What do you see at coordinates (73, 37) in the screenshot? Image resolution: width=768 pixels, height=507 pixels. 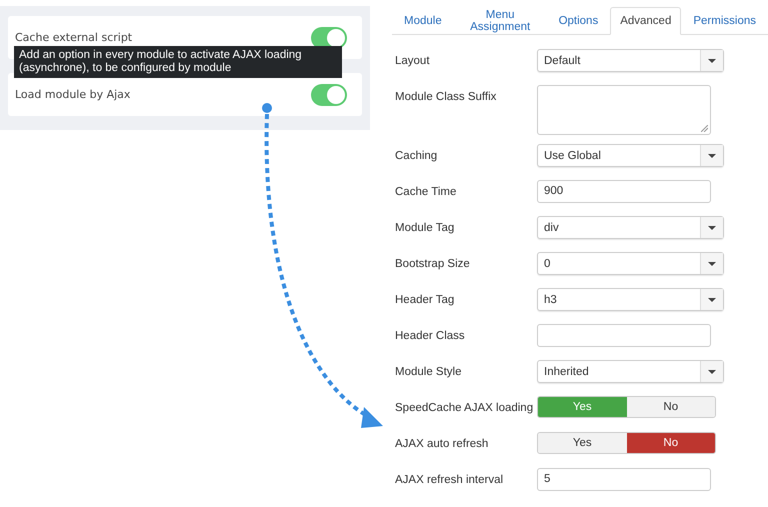 I see `setting-label: Cache external script` at bounding box center [73, 37].